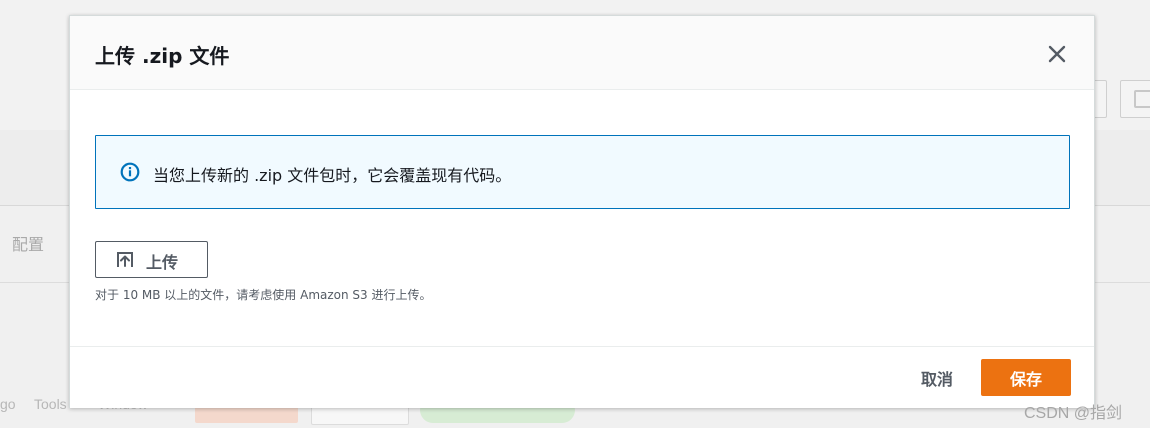 This screenshot has height=428, width=1150. What do you see at coordinates (8, 404) in the screenshot?
I see `background-text: go` at bounding box center [8, 404].